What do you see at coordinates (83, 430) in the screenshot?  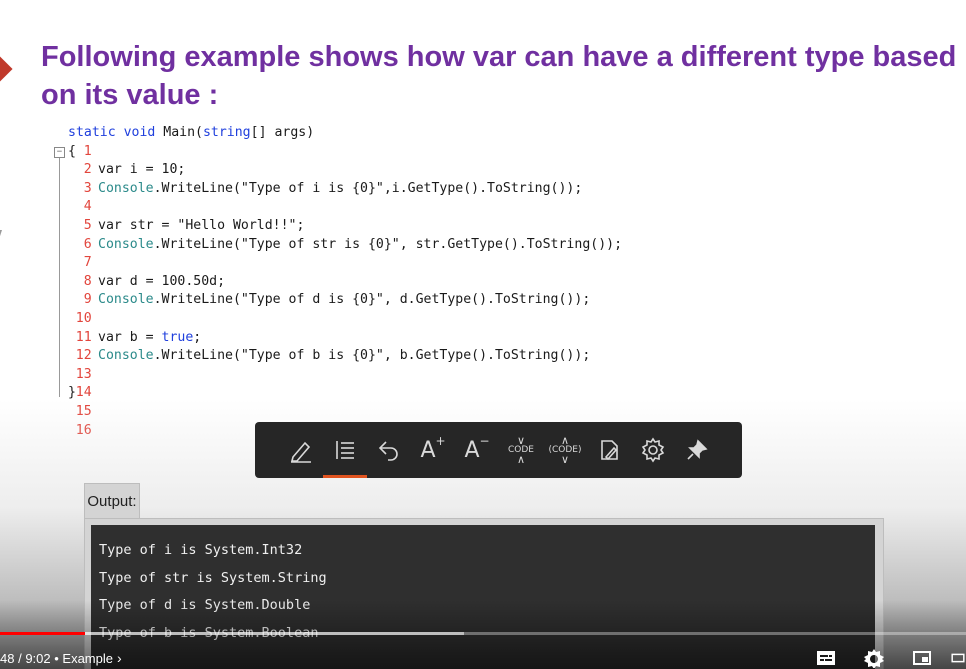 I see `line-number: 16` at bounding box center [83, 430].